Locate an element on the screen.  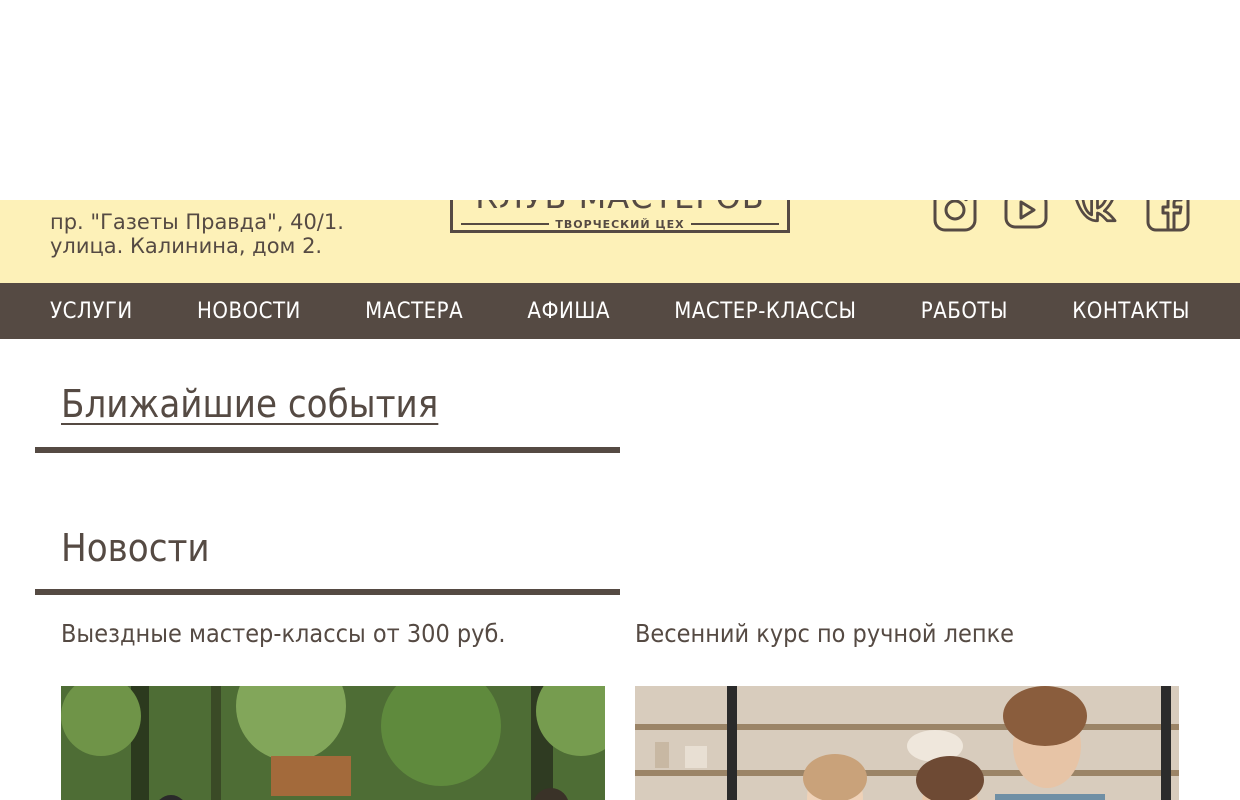
nav-item-masters: МАСТЕРА is located at coordinates (414, 311).